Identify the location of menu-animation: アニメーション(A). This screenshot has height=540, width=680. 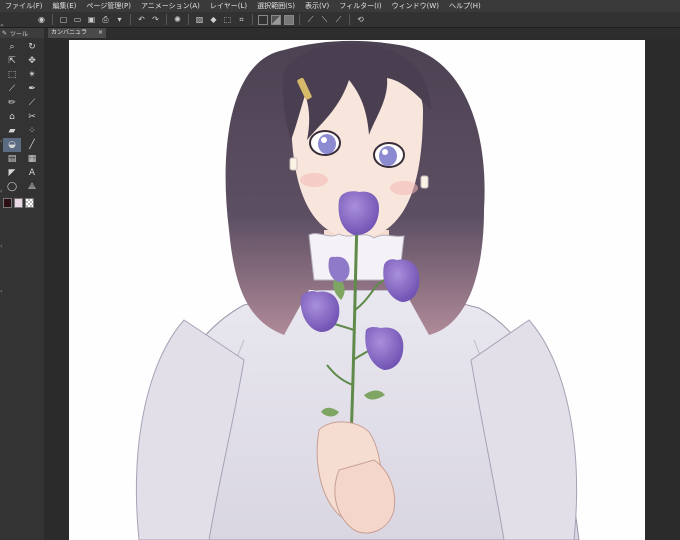
(170, 6).